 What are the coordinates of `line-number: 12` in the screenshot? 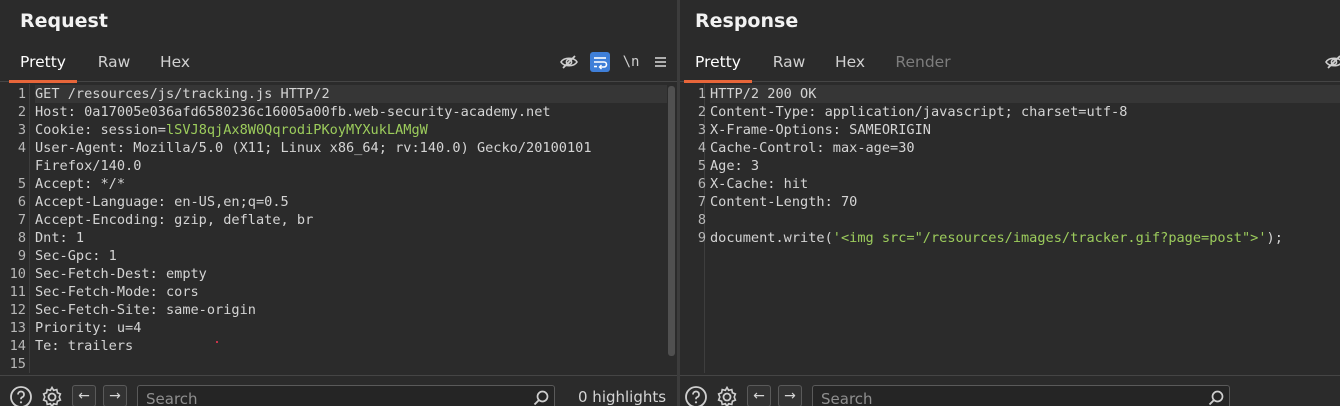 It's located at (17, 310).